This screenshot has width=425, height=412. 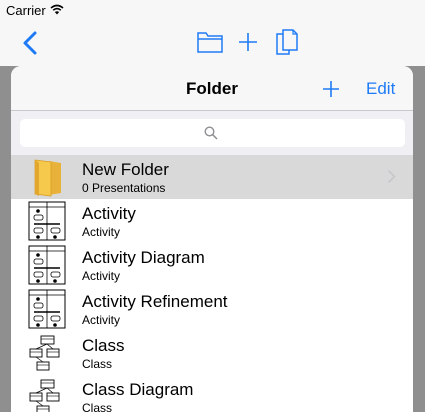 I want to click on list-item-title: New Folder, so click(x=125, y=169).